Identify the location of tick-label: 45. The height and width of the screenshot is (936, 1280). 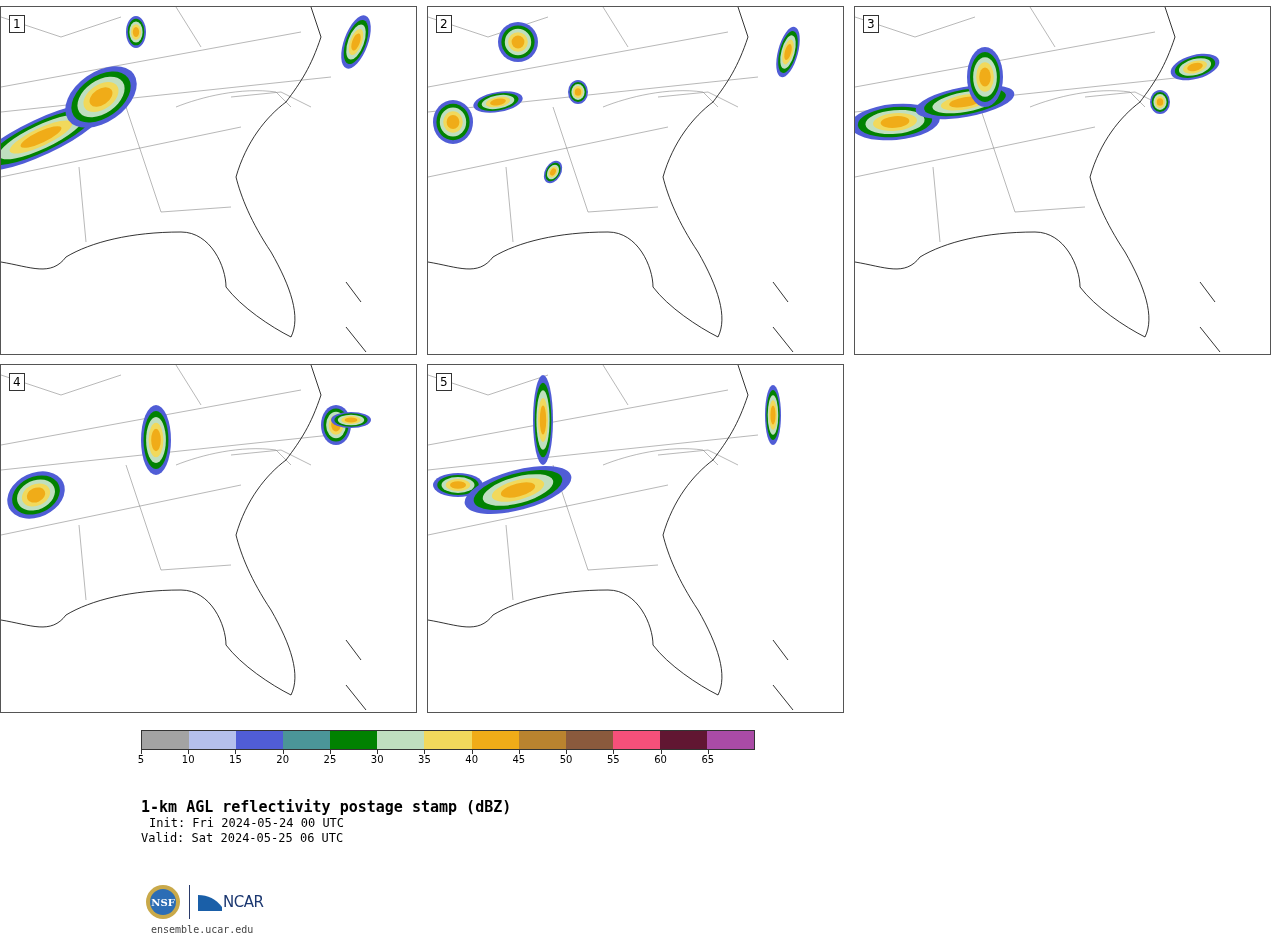
(519, 760).